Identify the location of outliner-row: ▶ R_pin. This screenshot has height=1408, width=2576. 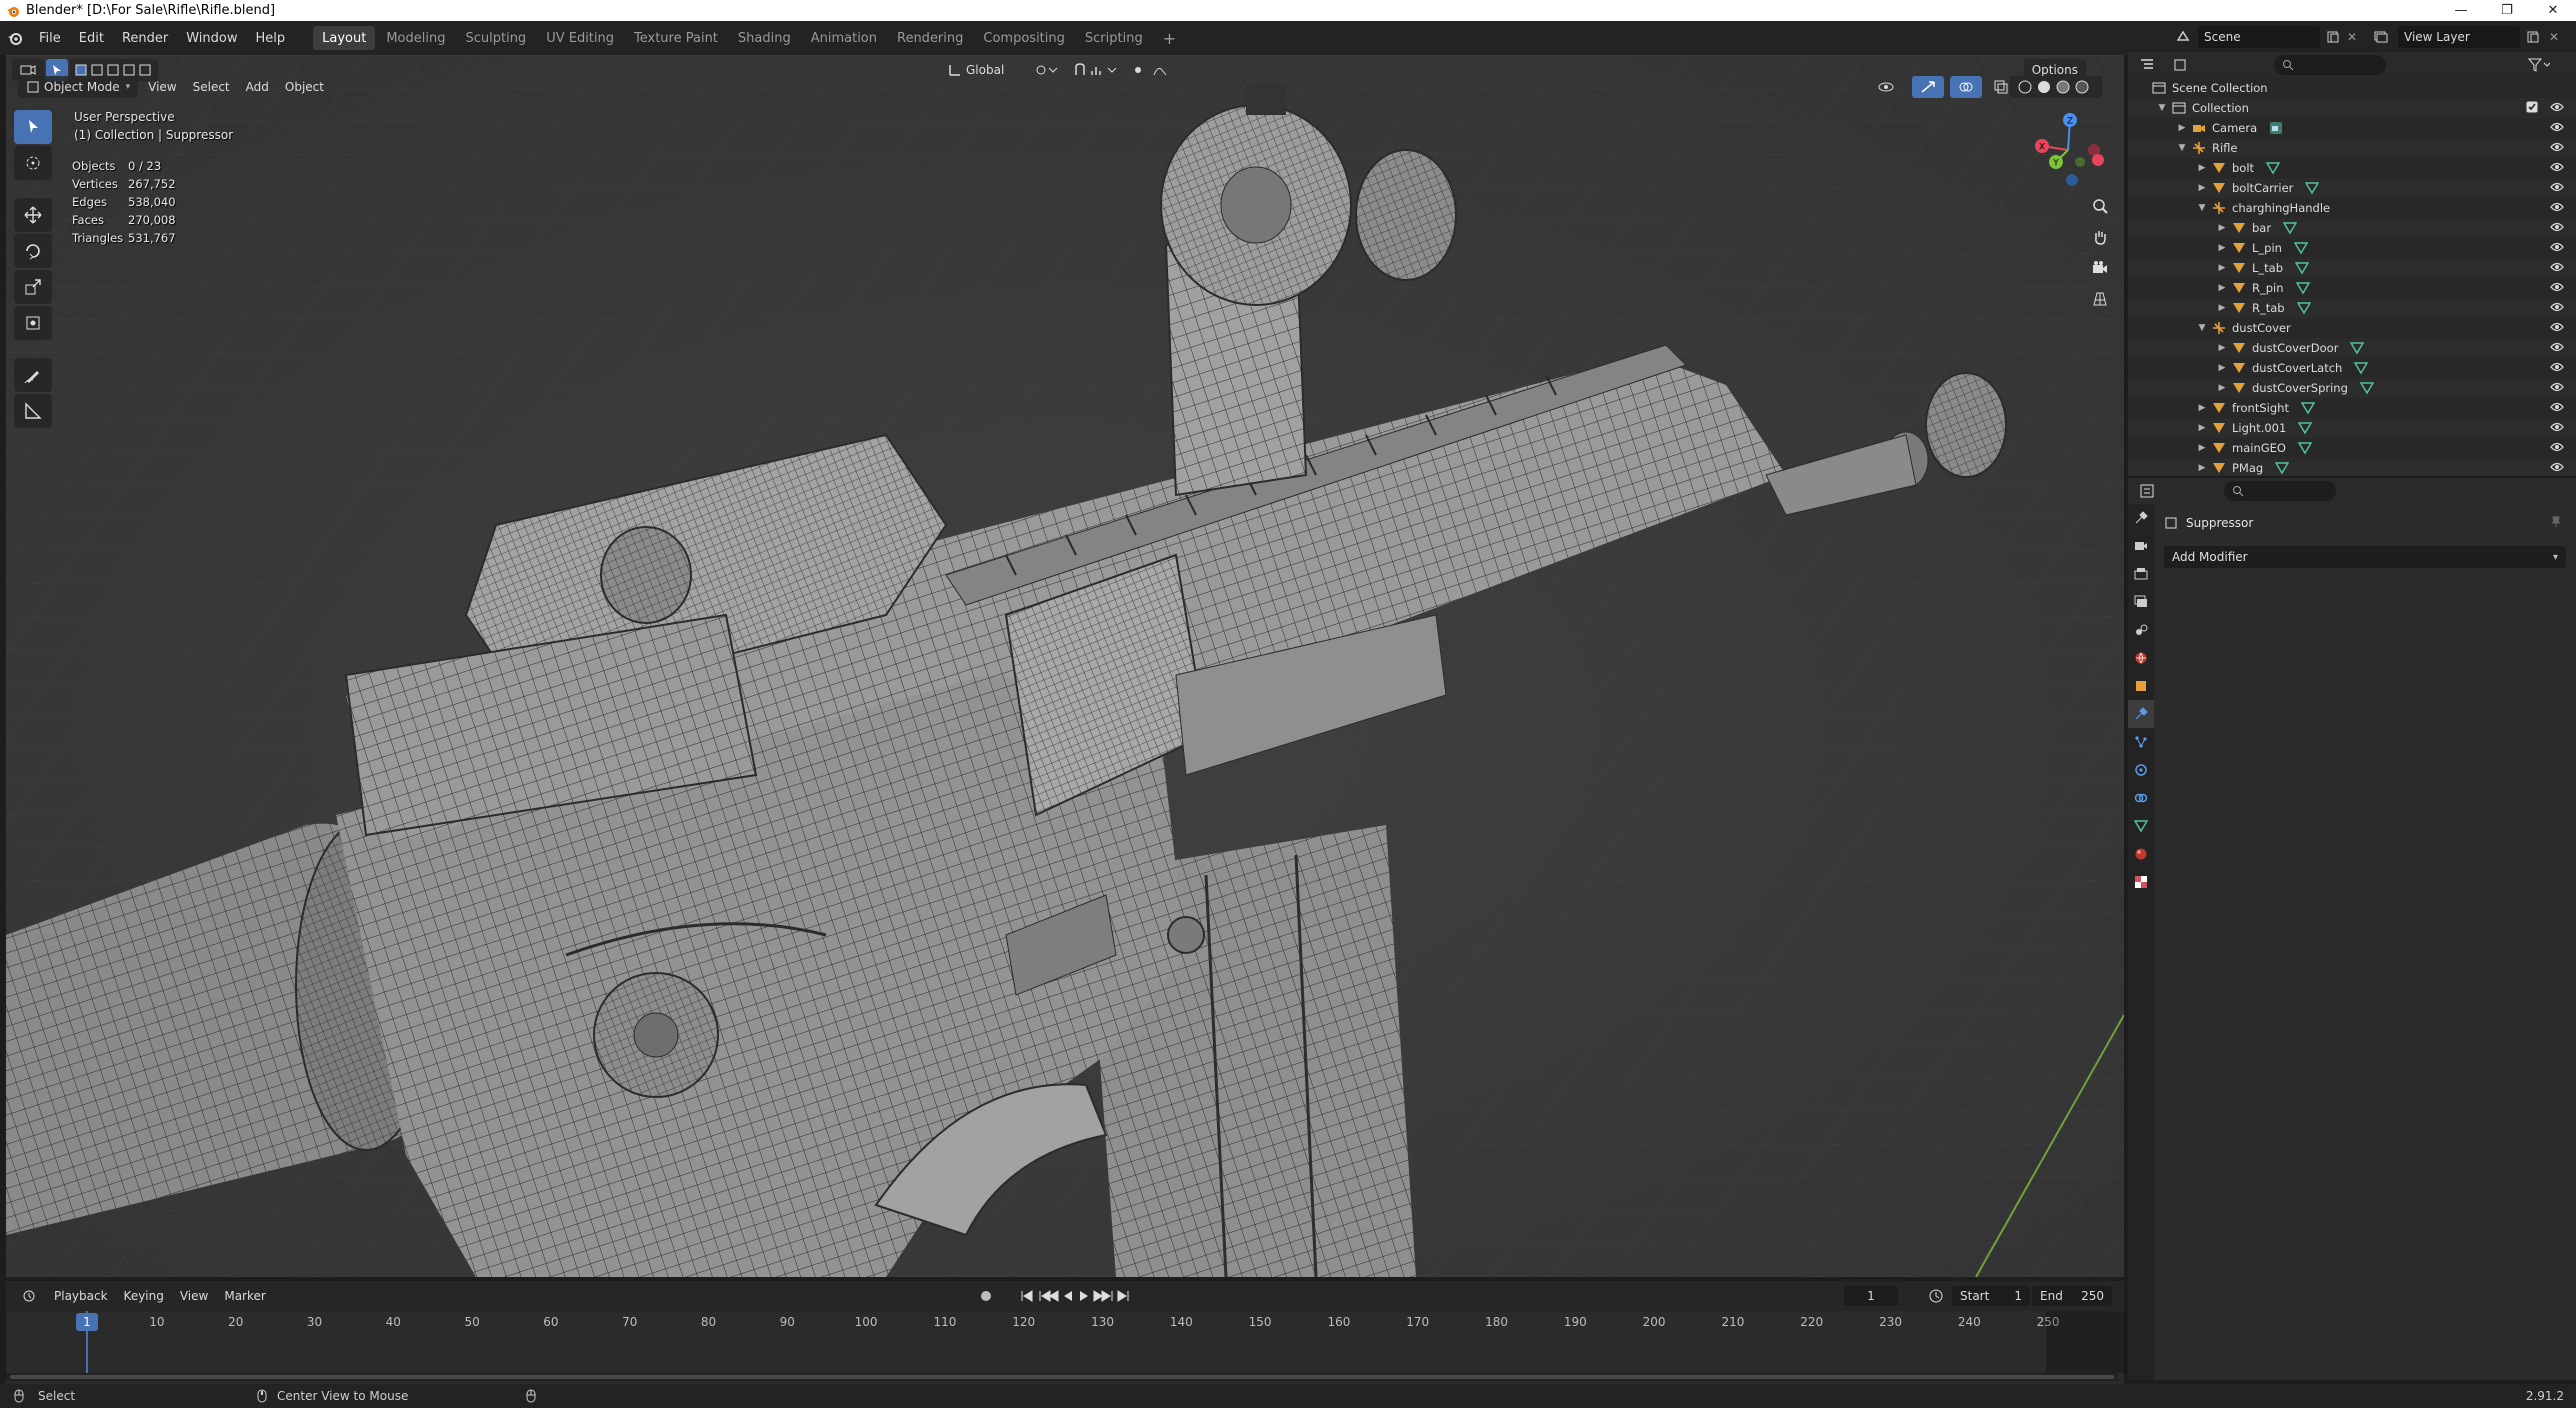
(2352, 288).